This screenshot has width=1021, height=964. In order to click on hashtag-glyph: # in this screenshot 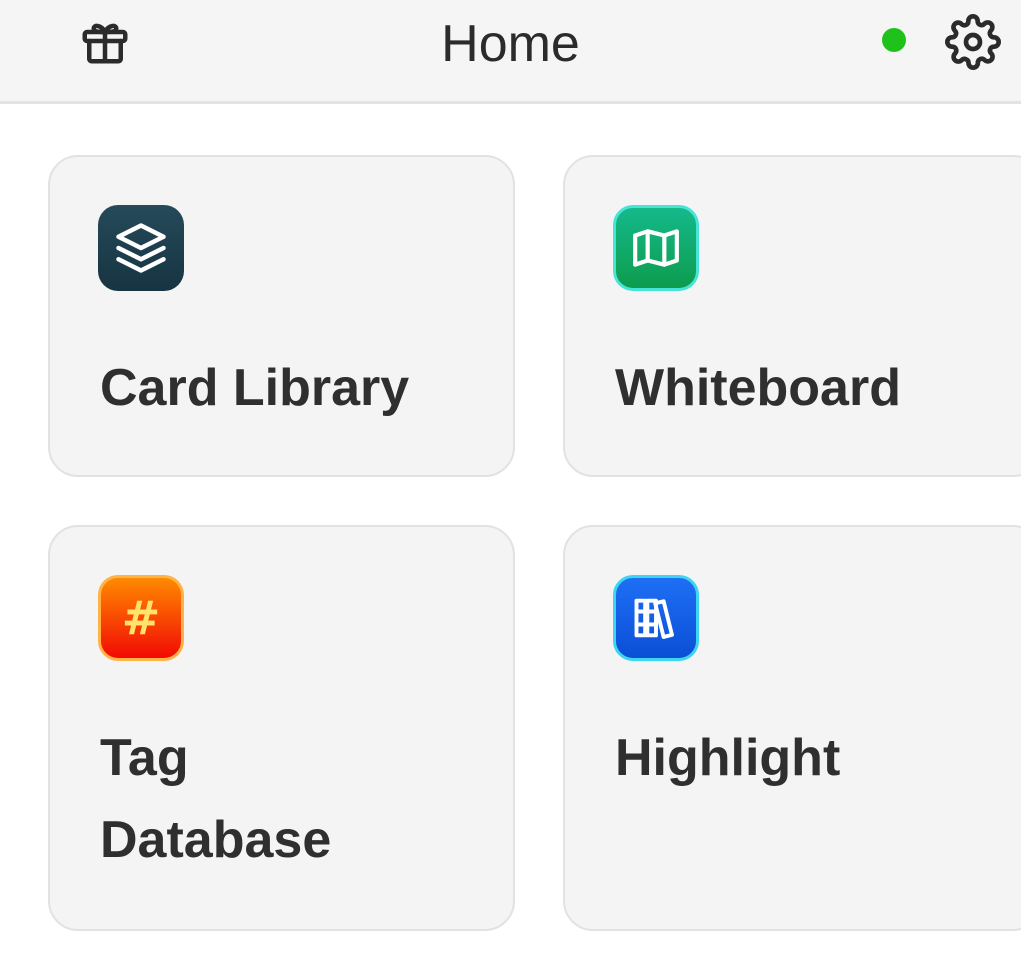, I will do `click(141, 618)`.